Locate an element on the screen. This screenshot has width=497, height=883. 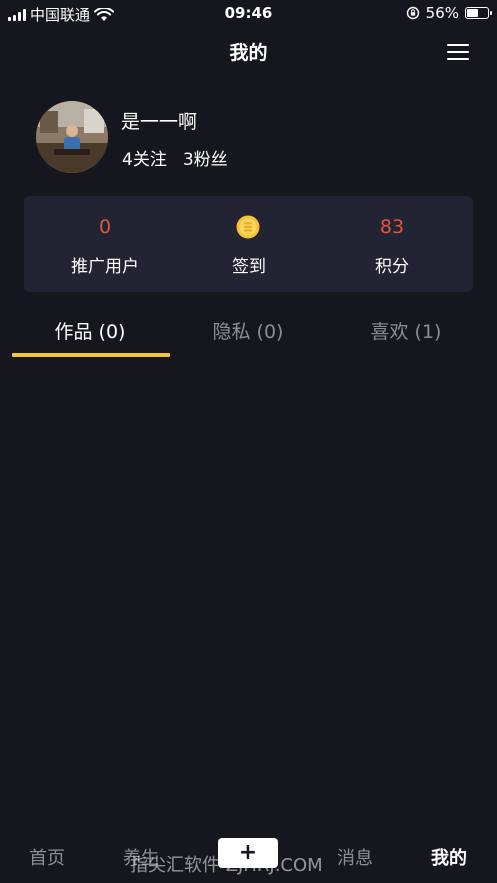
points-label: 积分 is located at coordinates (392, 267).